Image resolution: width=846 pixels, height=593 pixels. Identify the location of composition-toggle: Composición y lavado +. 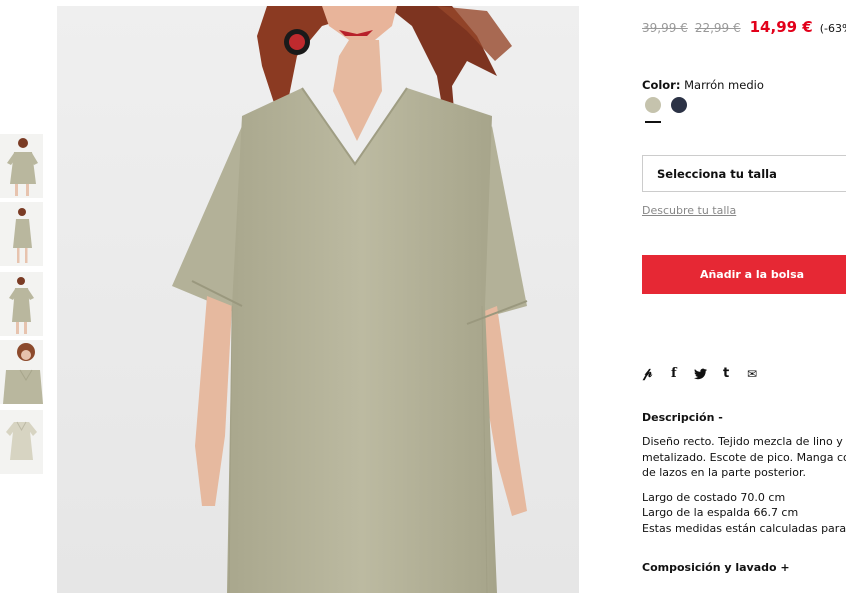
(716, 567).